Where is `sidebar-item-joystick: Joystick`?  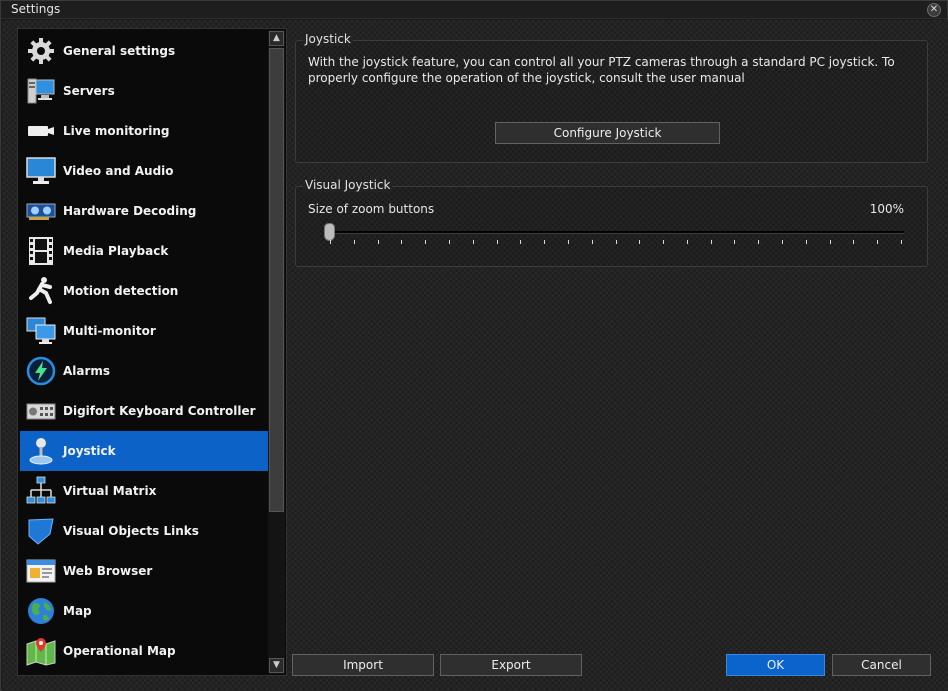 sidebar-item-joystick: Joystick is located at coordinates (144, 451).